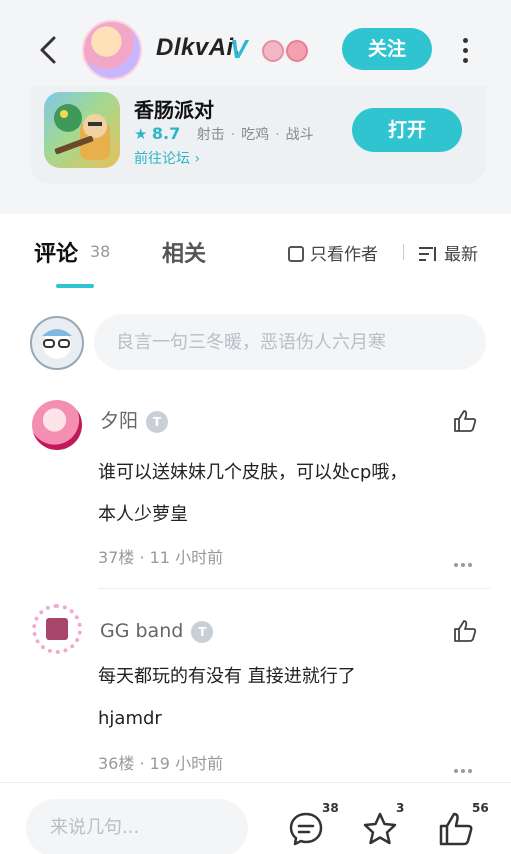  What do you see at coordinates (288, 494) in the screenshot?
I see `comment-text: 谁可以送妹妹几个皮肤，可以处cp哦， 本人少萝皇` at bounding box center [288, 494].